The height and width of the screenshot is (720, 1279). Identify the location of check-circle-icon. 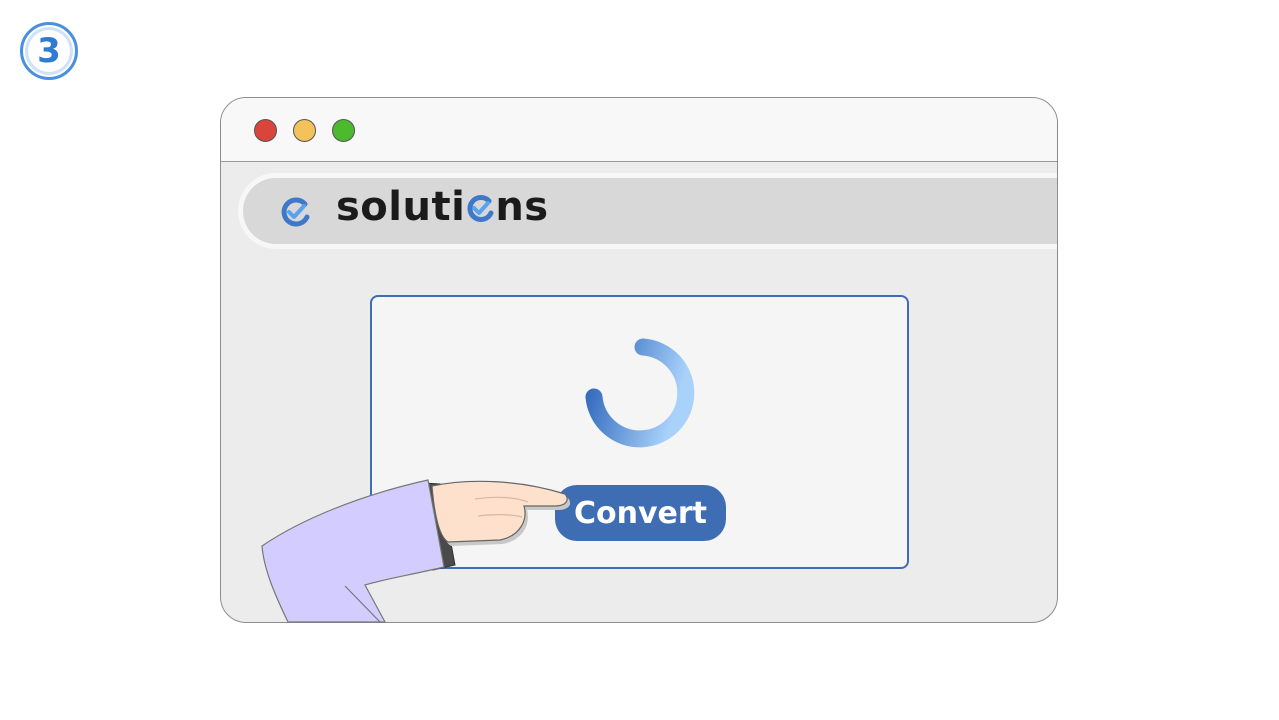
(295, 212).